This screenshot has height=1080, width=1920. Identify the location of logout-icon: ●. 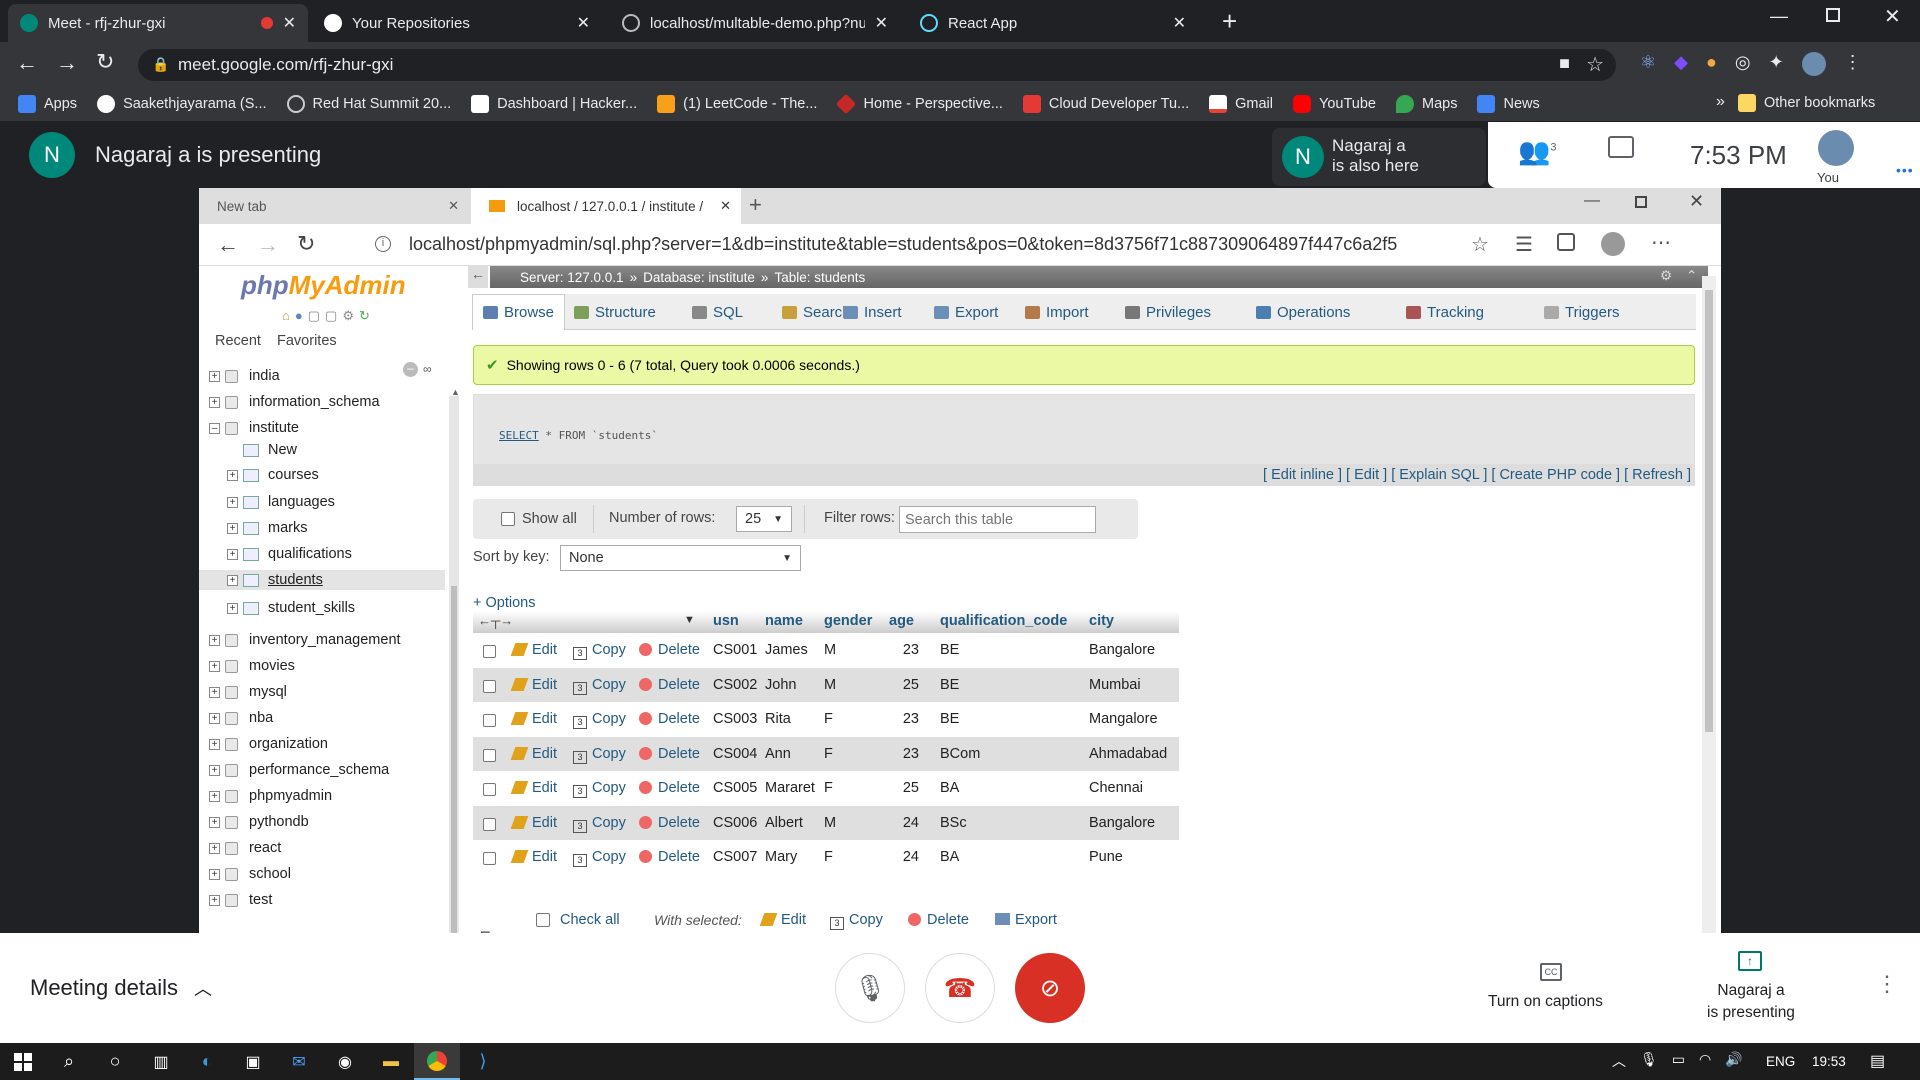
(299, 316).